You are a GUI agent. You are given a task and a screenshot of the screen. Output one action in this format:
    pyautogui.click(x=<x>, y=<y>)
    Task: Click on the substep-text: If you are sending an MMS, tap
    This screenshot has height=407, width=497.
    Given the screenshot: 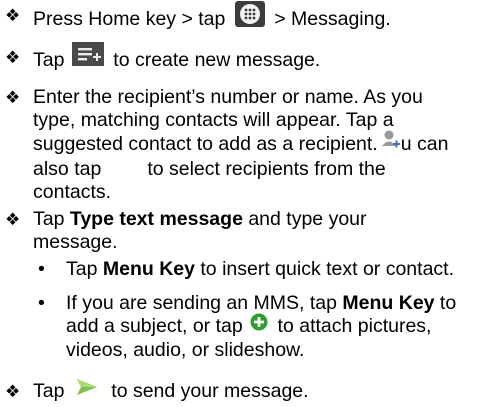 What is the action you would take?
    pyautogui.click(x=204, y=303)
    